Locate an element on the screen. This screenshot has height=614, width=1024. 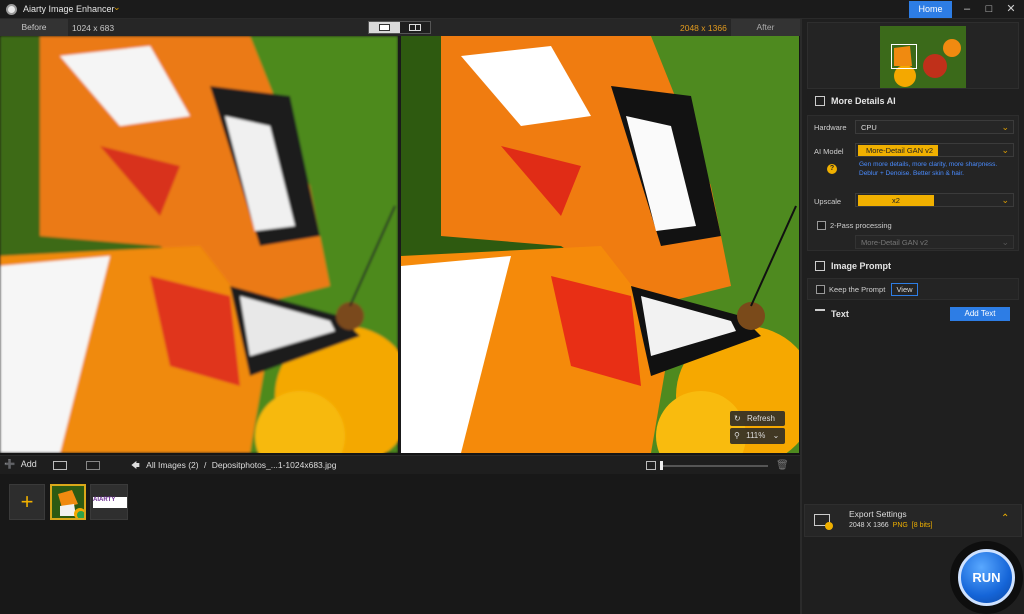
all-images-link: All Images (2) is located at coordinates (172, 465).